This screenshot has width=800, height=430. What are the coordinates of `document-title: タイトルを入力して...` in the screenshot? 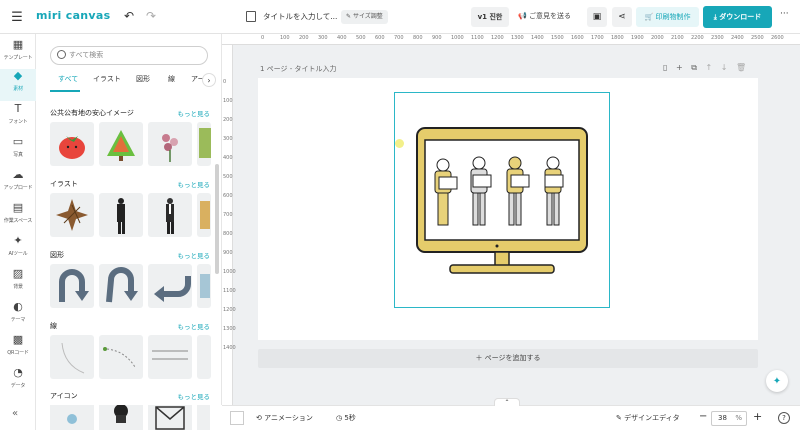 It's located at (300, 16).